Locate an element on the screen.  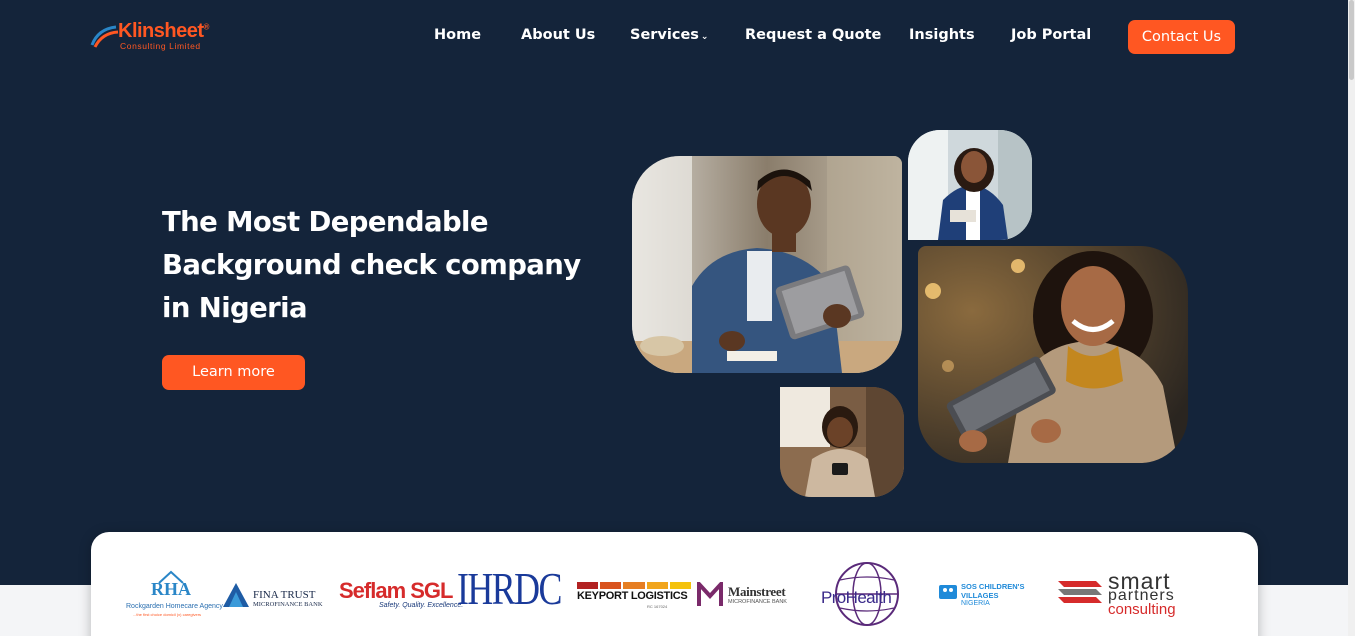
mainstreet-sub: MICROFINANCE BANK is located at coordinates (757, 602).